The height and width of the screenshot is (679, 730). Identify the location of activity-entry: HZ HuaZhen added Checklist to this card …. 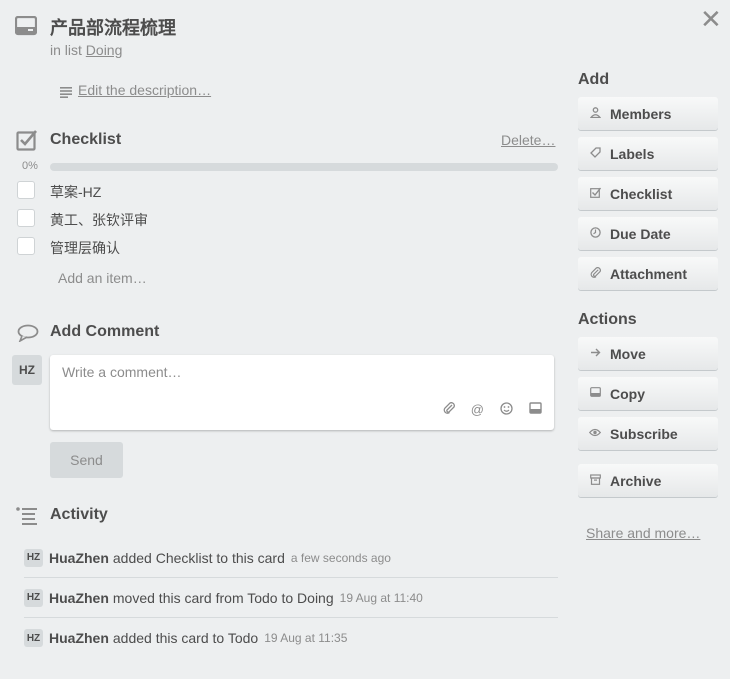
(291, 558).